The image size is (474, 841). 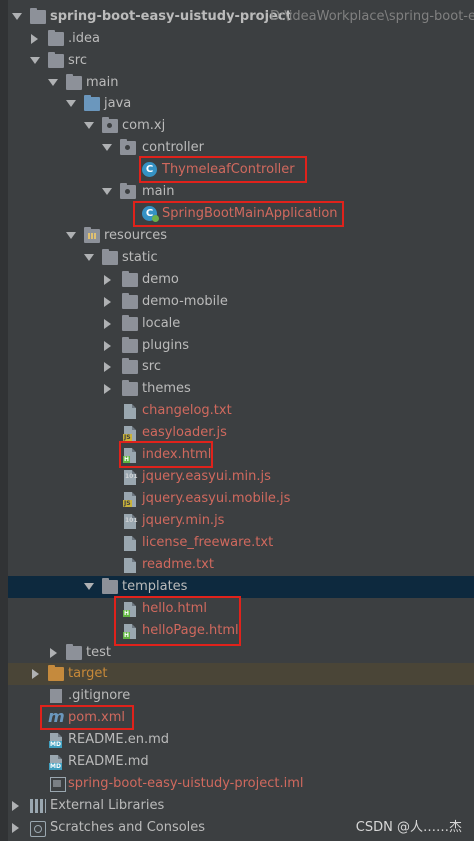 I want to click on tree-row-jquery-min: 101 jquery.min.js, so click(x=241, y=521).